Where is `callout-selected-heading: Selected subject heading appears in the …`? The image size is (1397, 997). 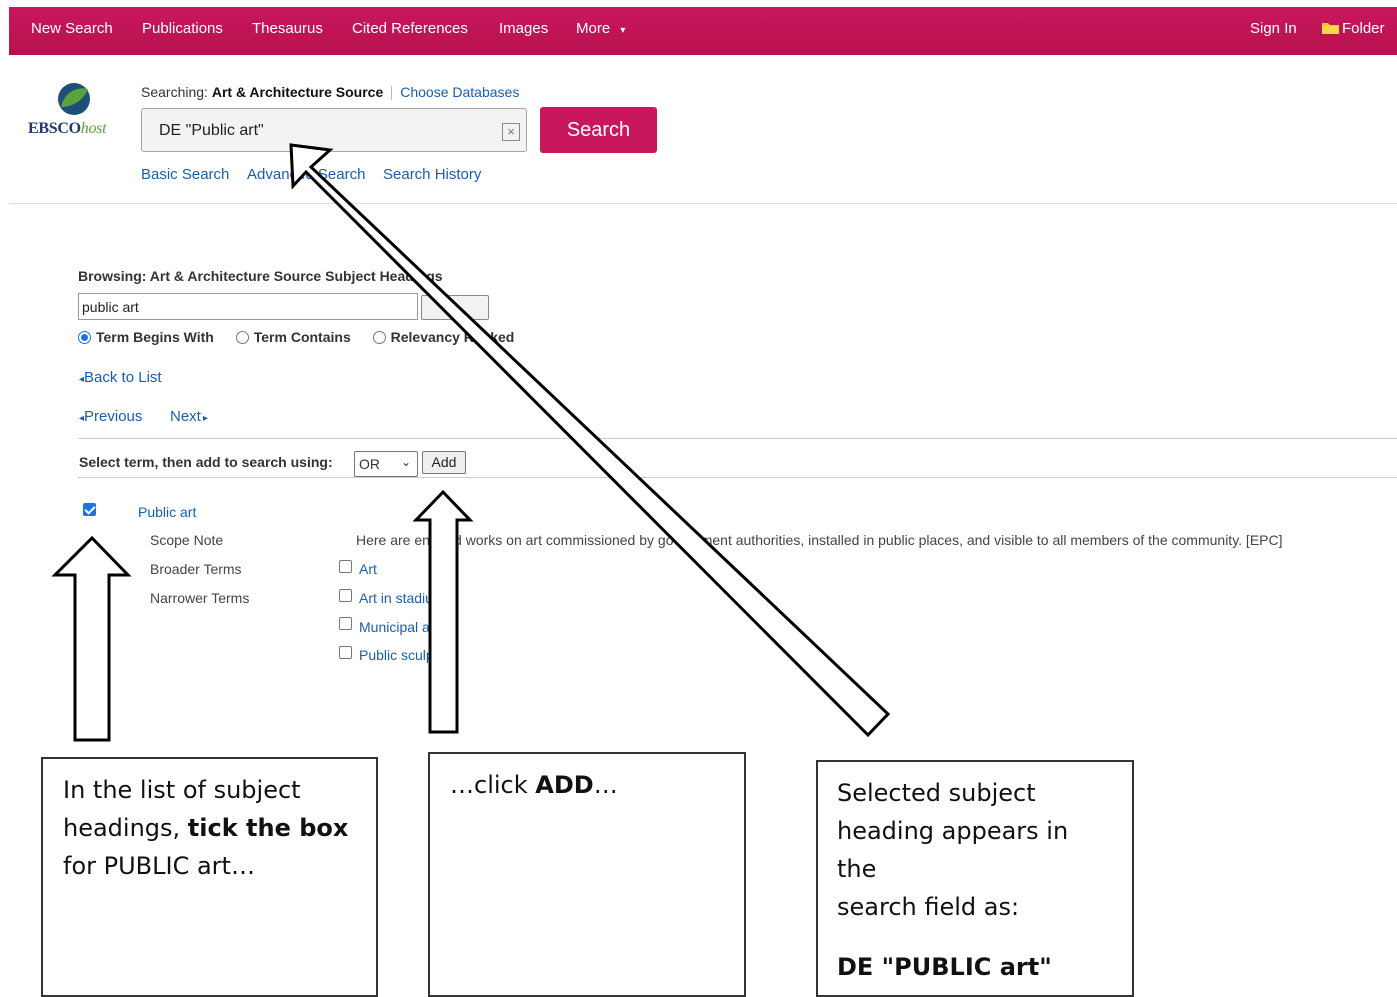
callout-selected-heading: Selected subject heading appears in the … is located at coordinates (975, 878).